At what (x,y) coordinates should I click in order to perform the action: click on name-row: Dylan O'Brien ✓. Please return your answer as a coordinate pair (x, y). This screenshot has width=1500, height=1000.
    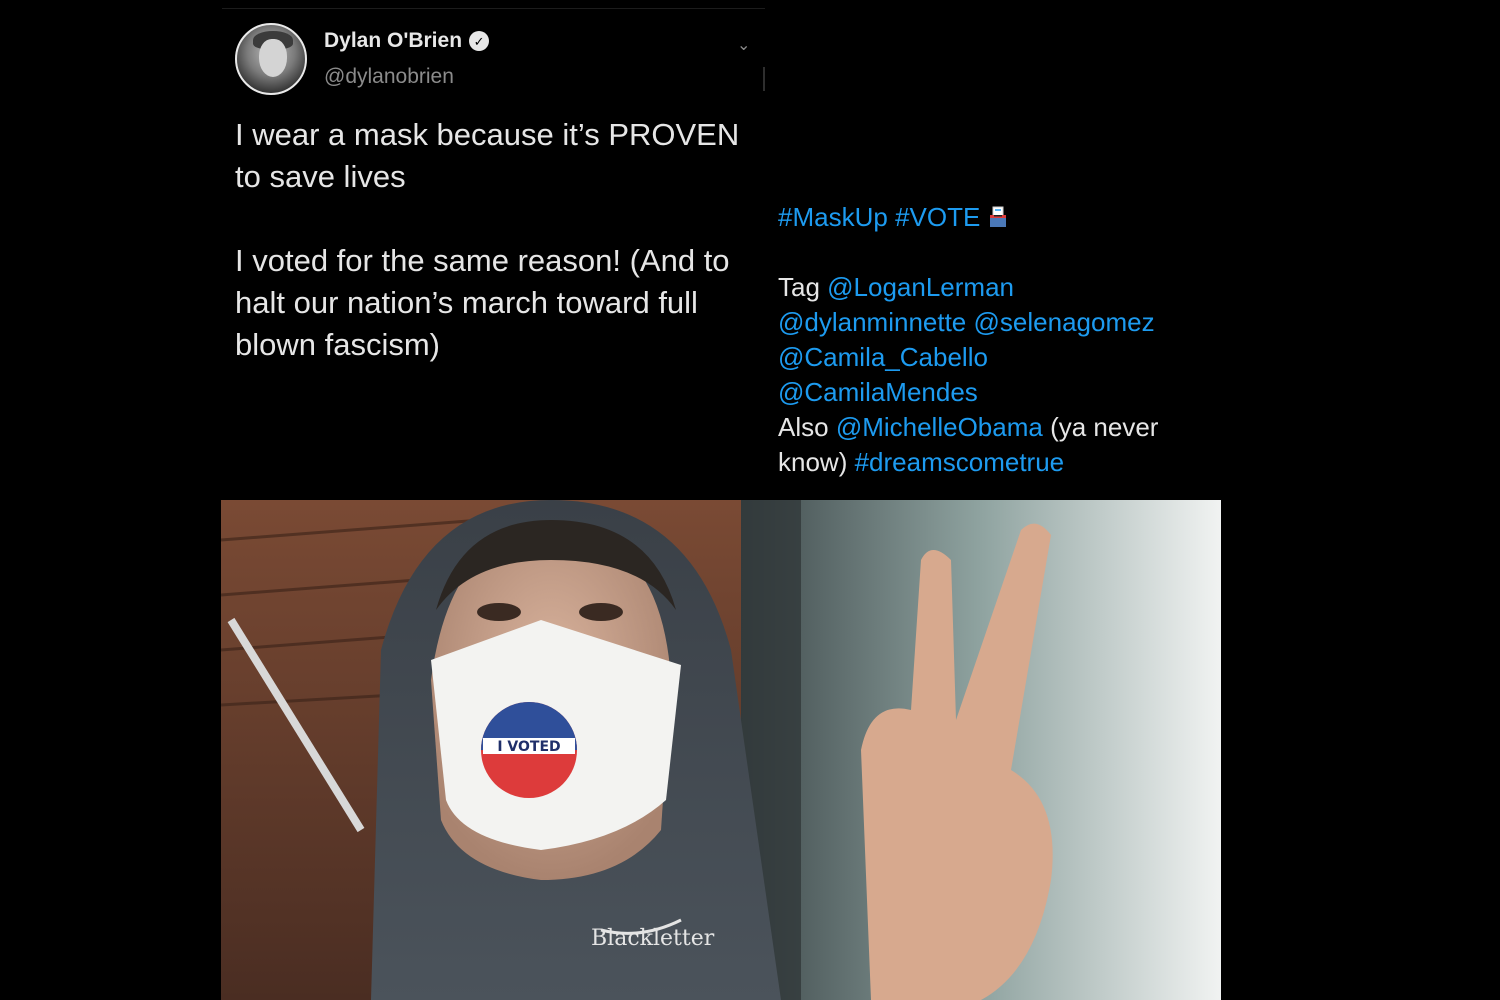
    Looking at the image, I should click on (407, 41).